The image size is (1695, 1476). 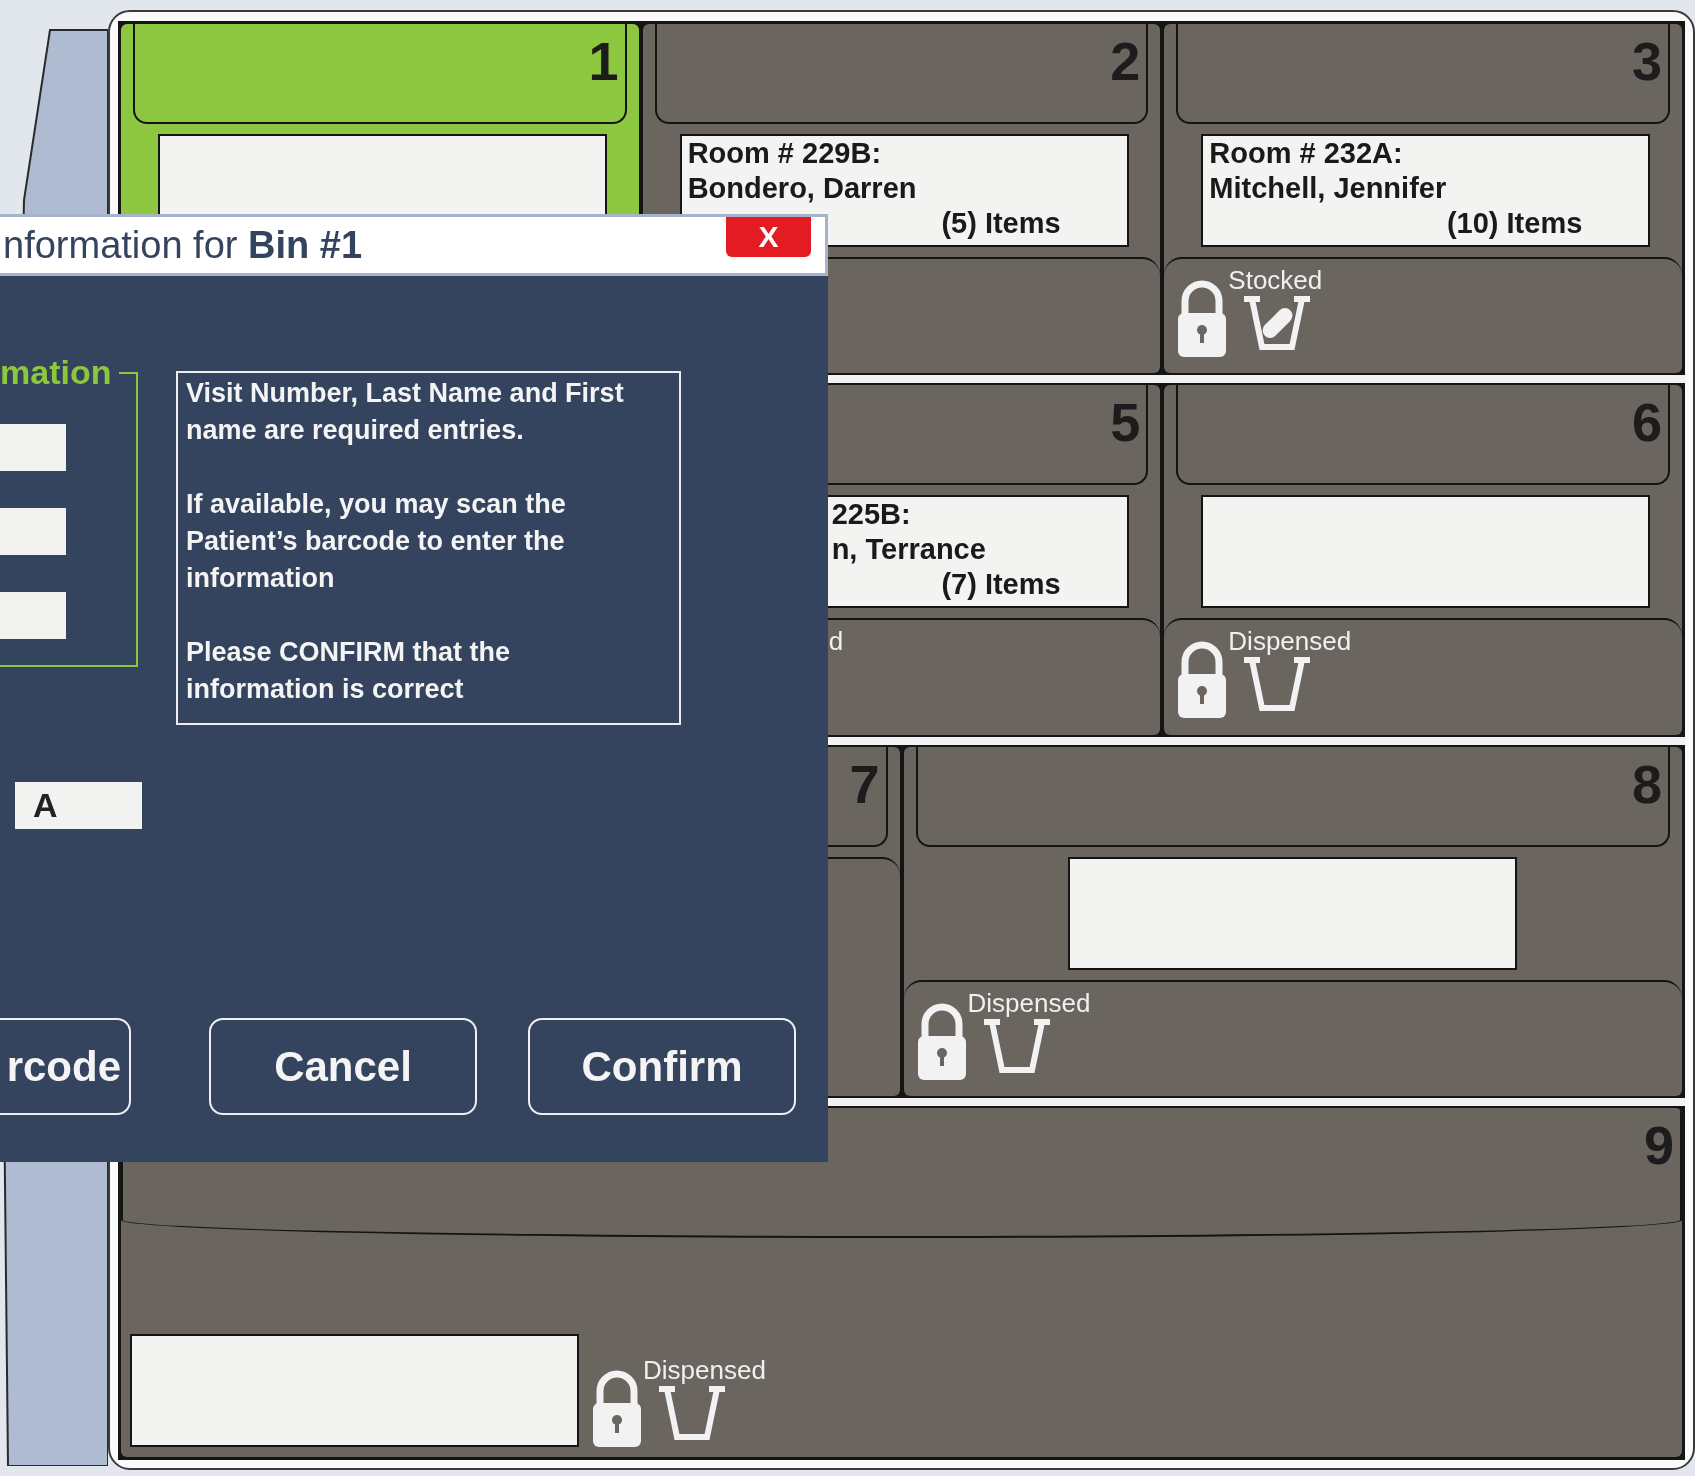 I want to click on group-legend: mation, so click(x=56, y=372).